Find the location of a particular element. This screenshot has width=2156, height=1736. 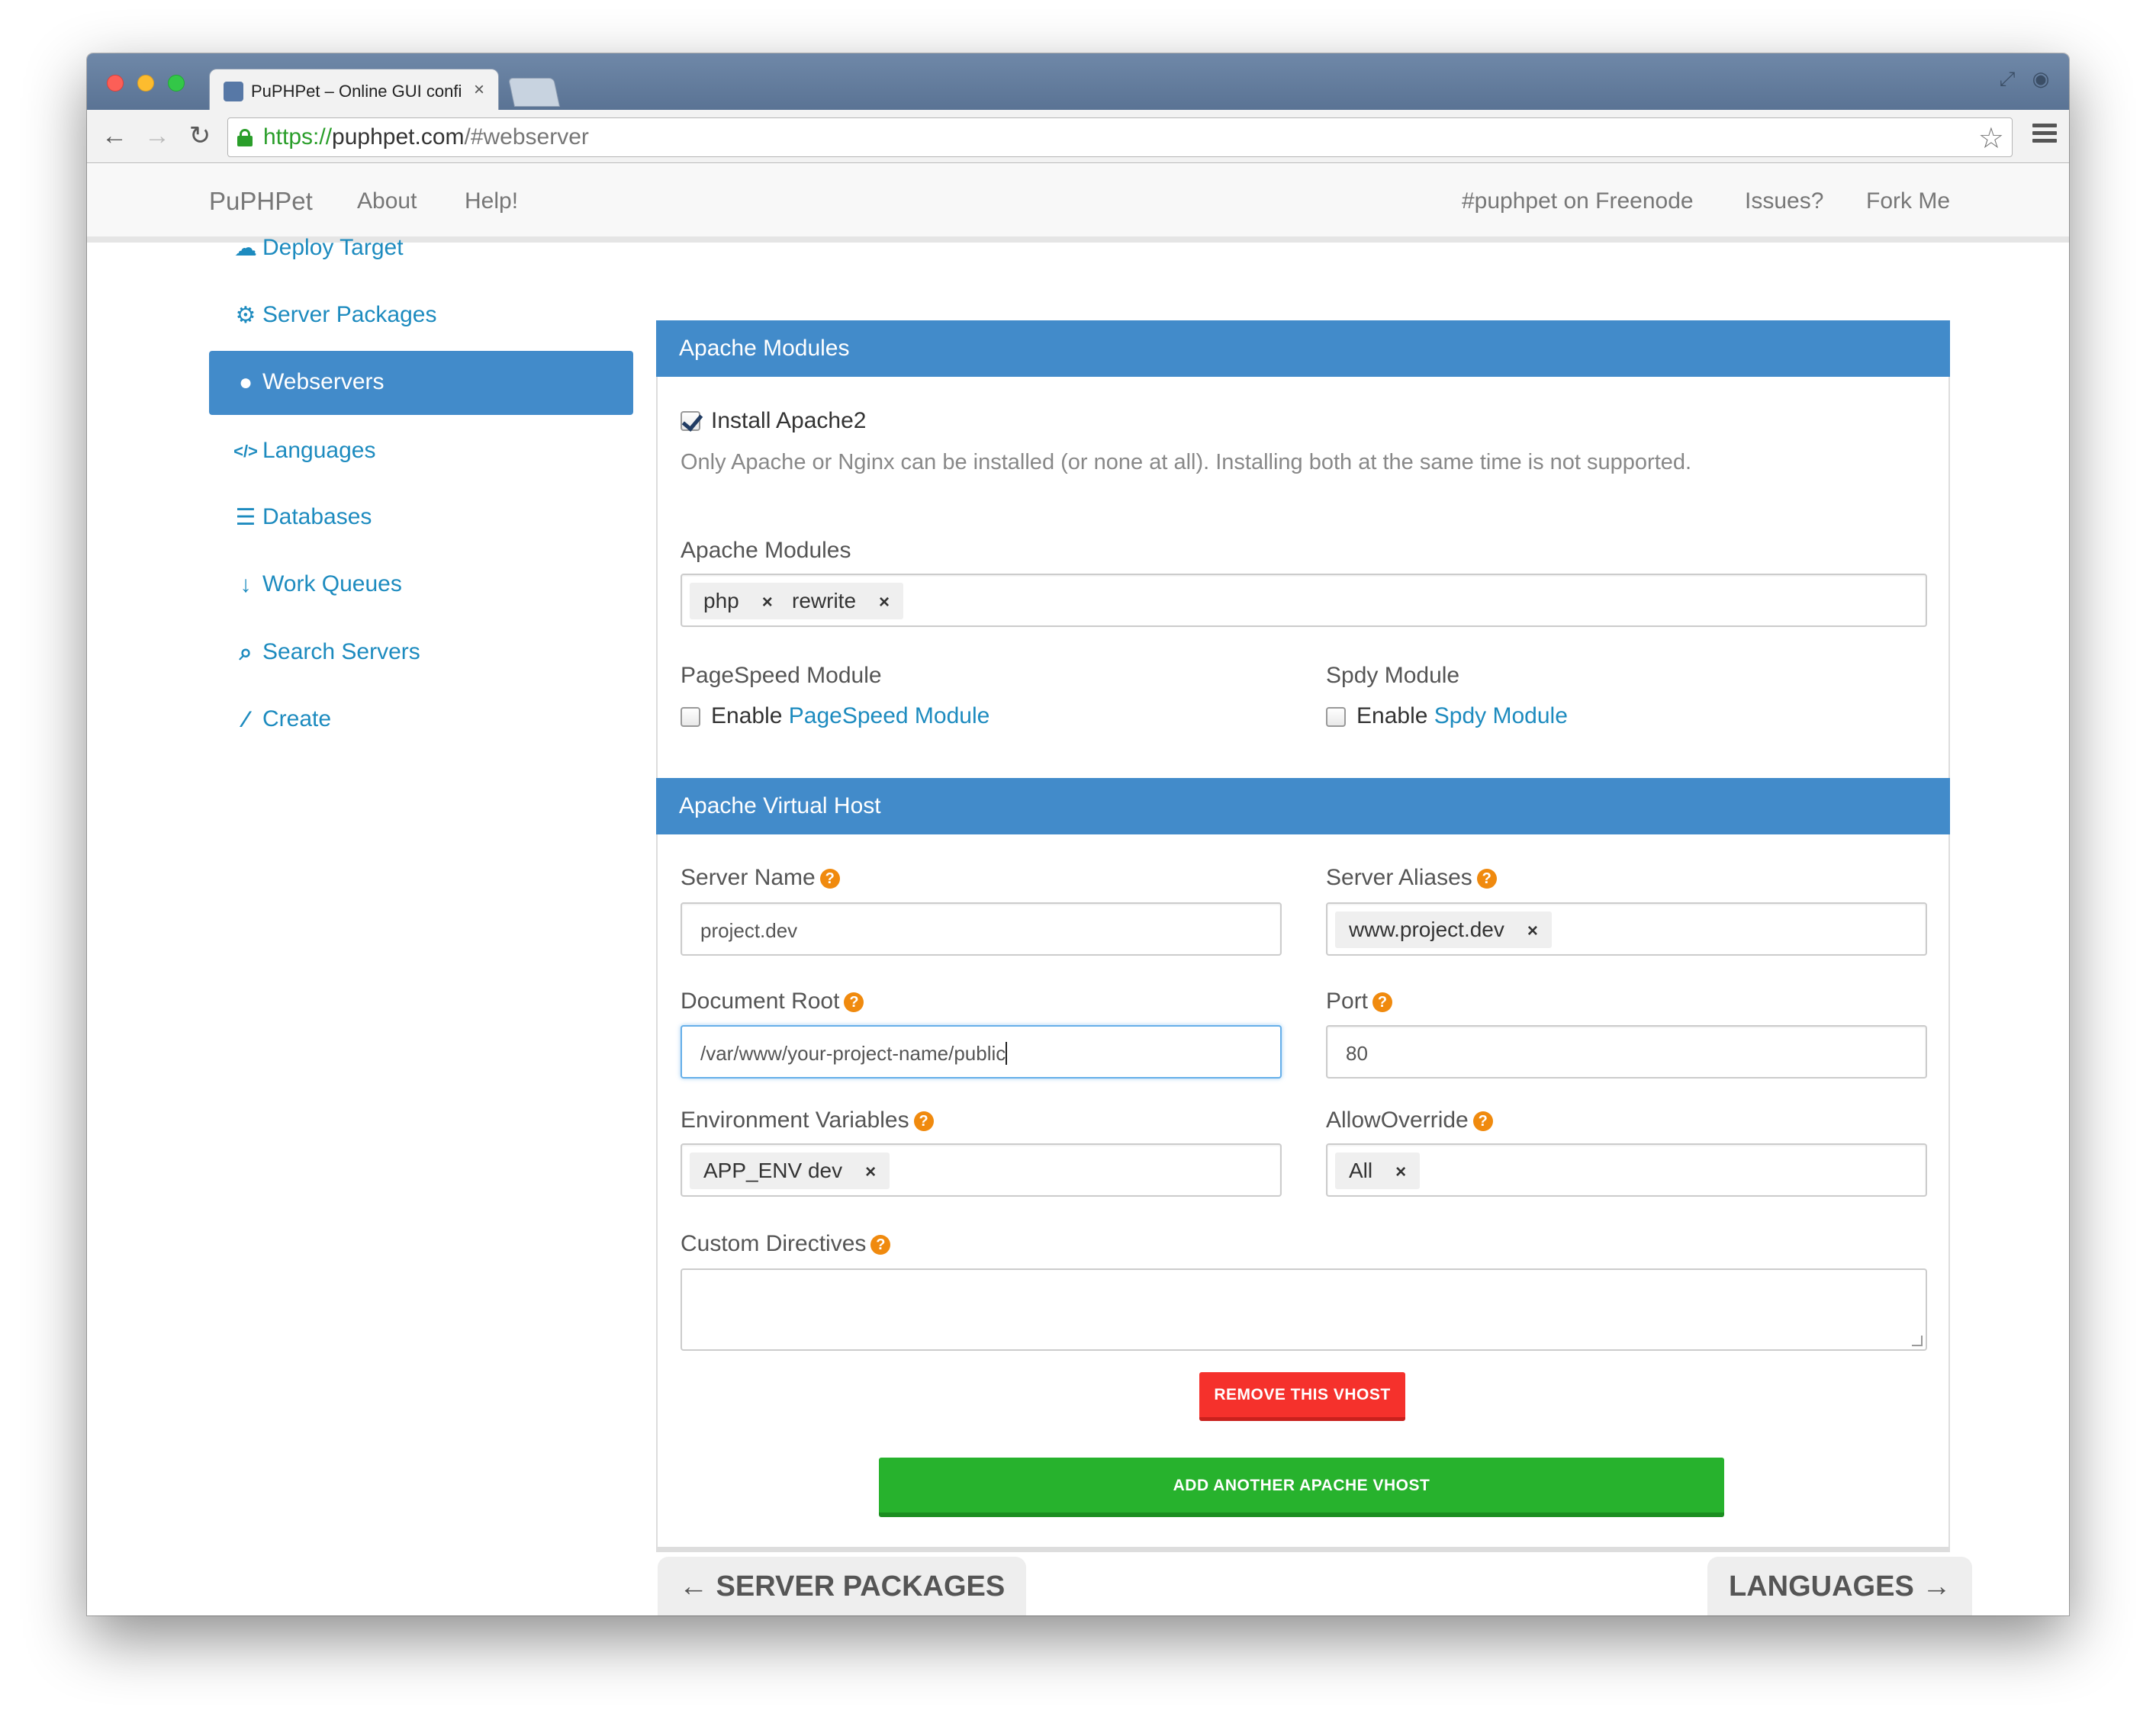

server-name-label: Server Name? is located at coordinates (760, 878).